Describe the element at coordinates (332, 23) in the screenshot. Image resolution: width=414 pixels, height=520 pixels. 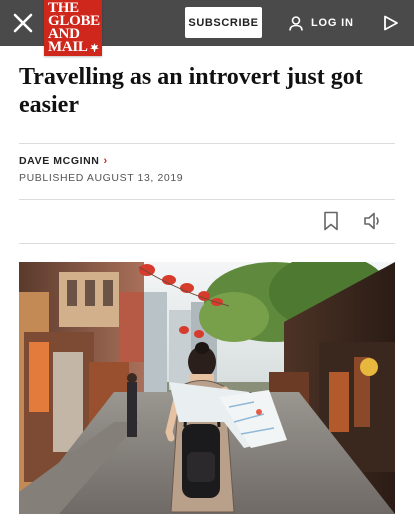
I see `login-label: LOG IN` at that location.